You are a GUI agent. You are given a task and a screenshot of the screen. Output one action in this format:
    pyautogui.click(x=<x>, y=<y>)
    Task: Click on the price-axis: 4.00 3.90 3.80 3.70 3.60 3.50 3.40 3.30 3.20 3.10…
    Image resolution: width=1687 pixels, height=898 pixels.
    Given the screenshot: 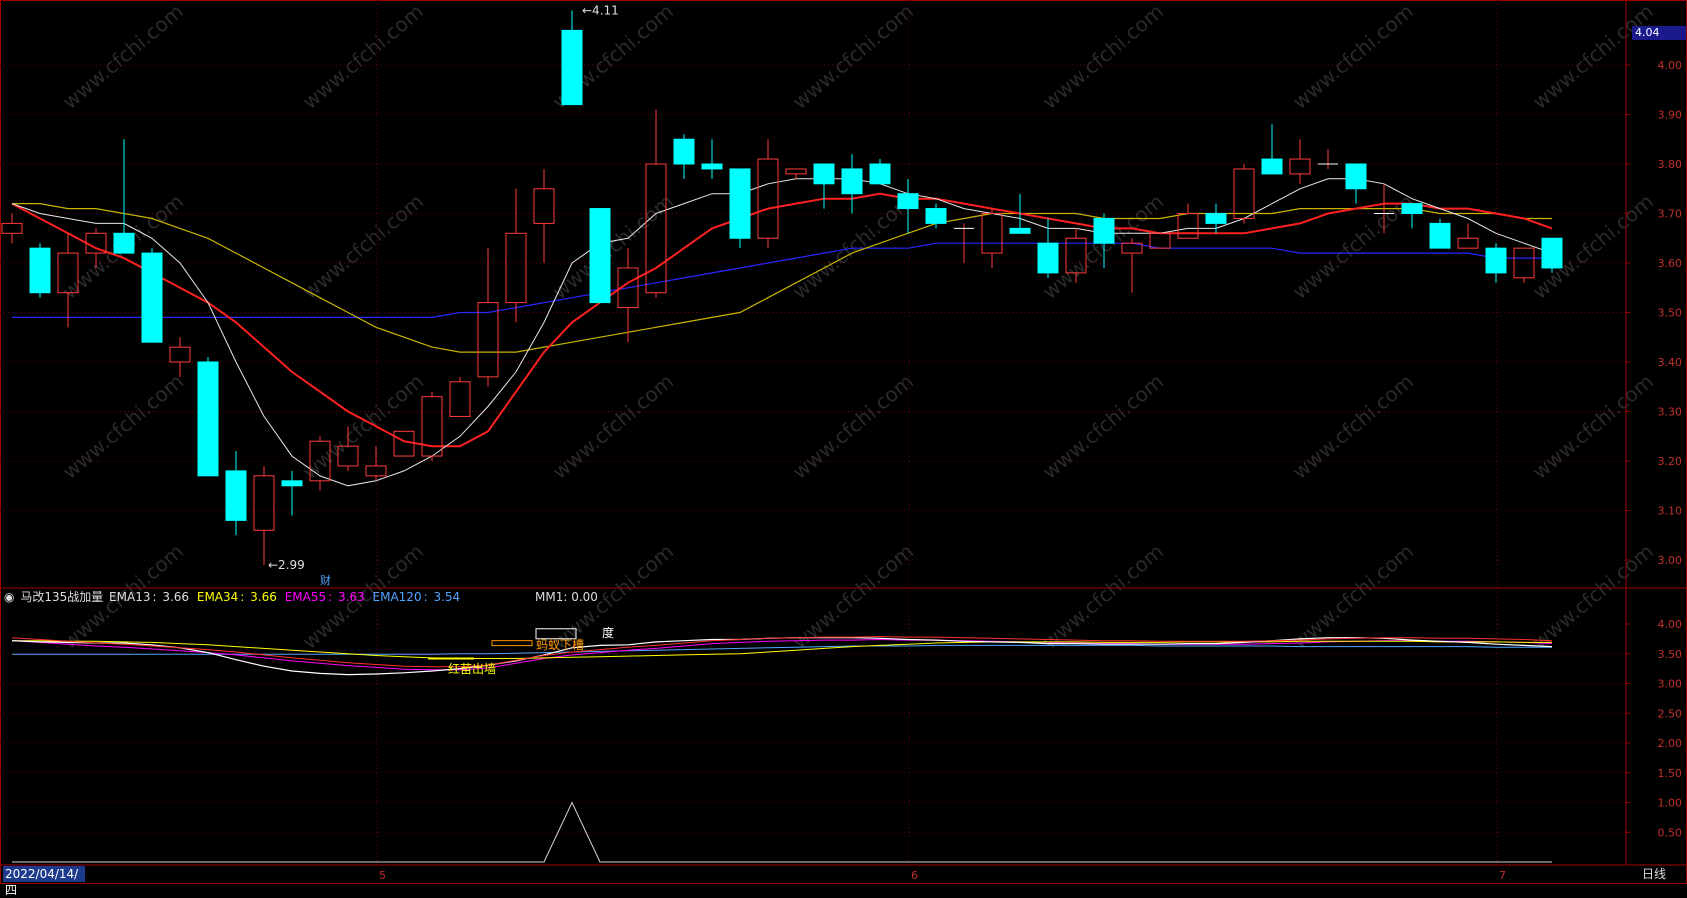 What is the action you would take?
    pyautogui.click(x=1654, y=449)
    